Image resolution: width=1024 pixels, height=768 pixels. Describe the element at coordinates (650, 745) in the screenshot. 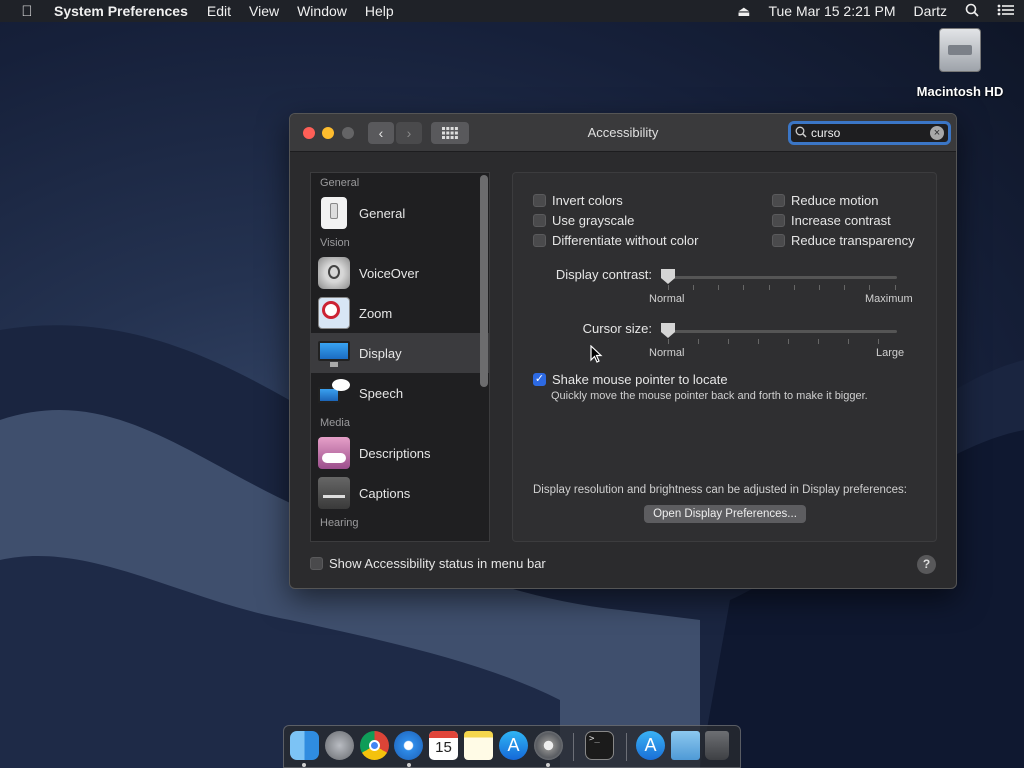

I see `downloads-icon: A` at that location.